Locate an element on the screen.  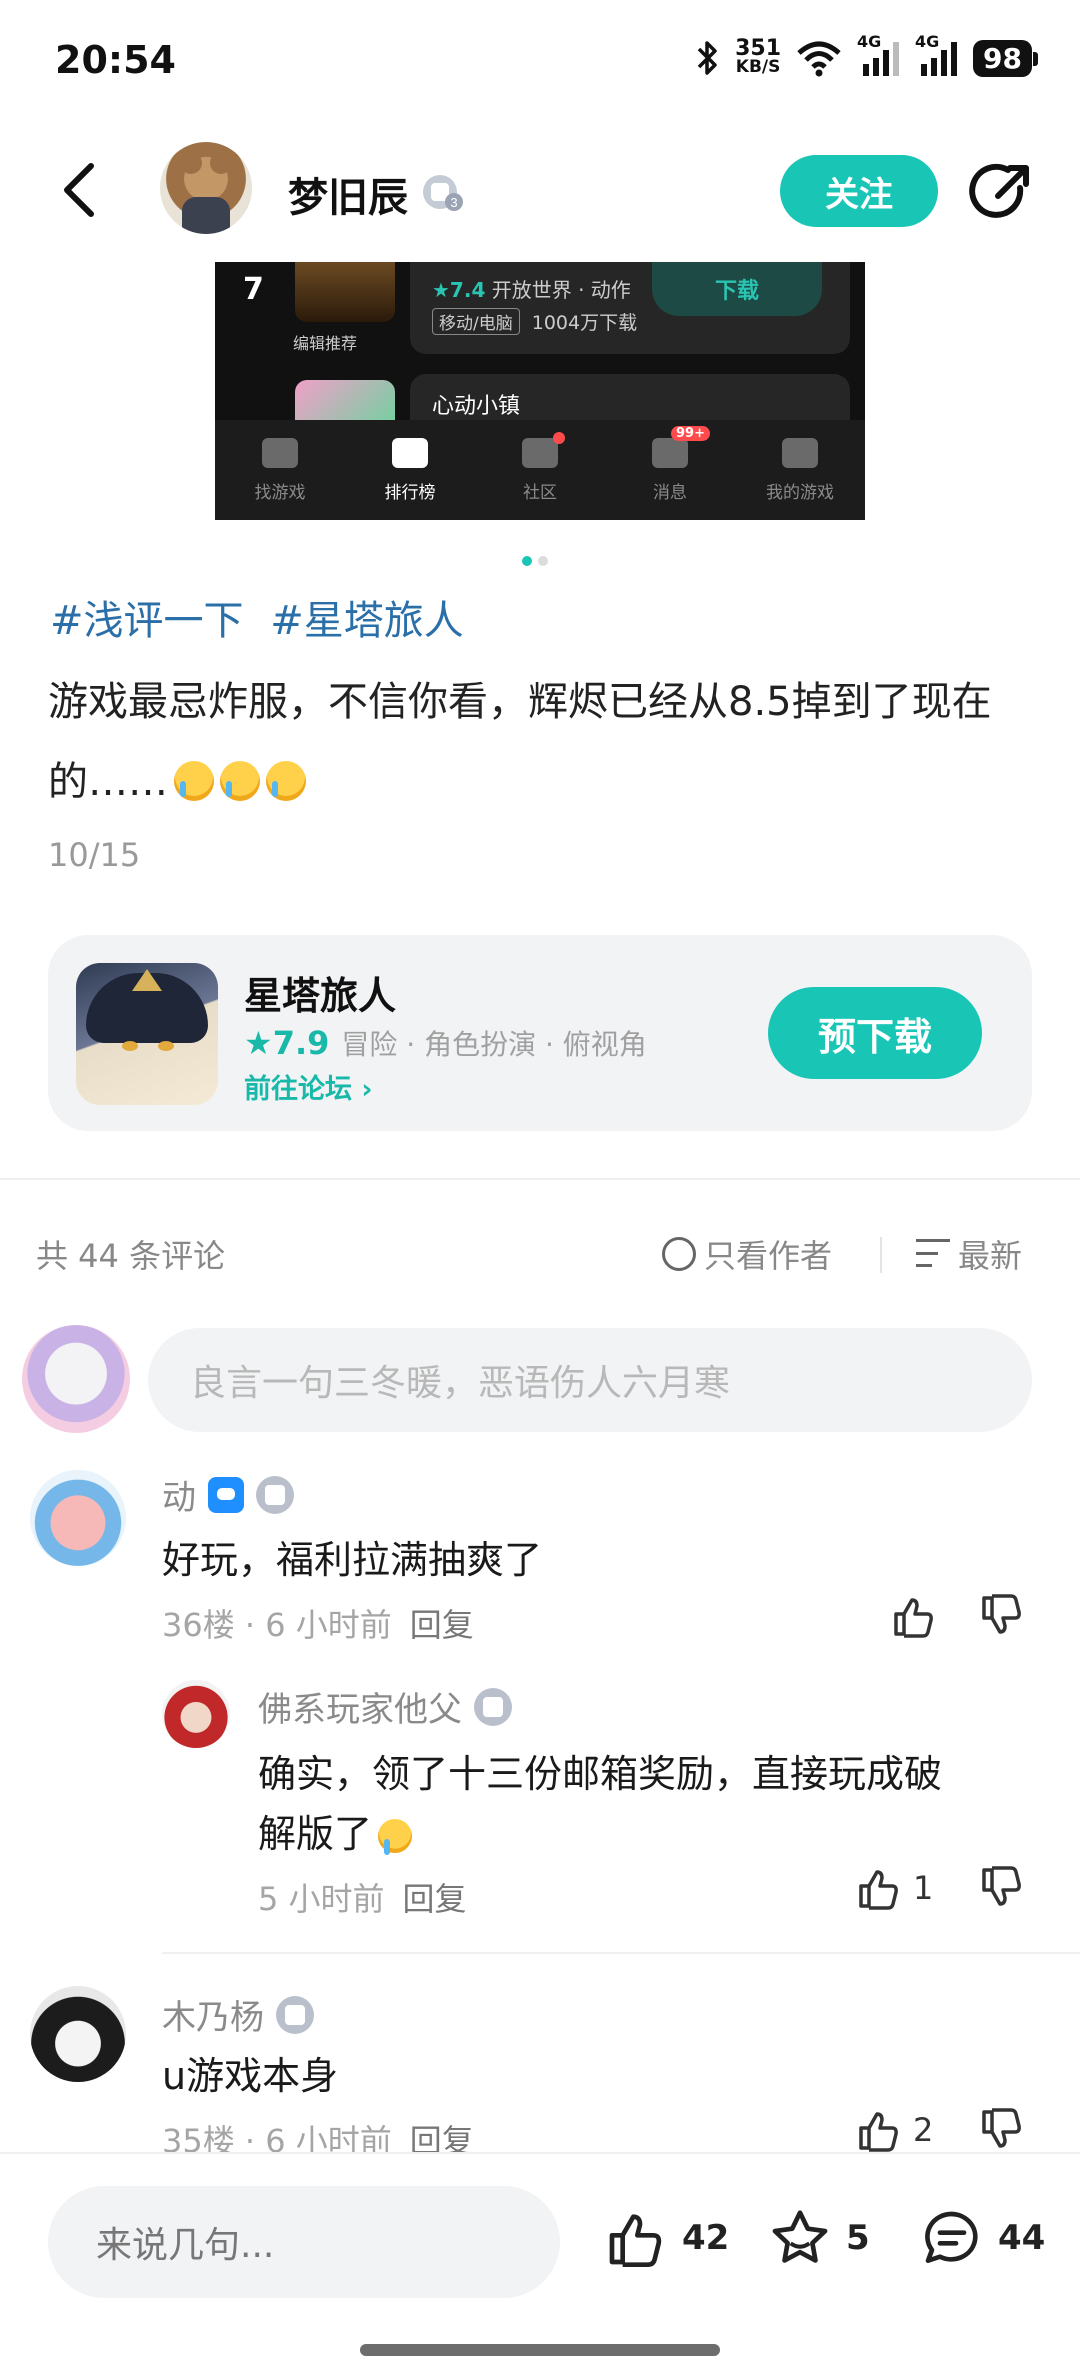
commenter-name: 木乃杨 is located at coordinates (213, 2014).